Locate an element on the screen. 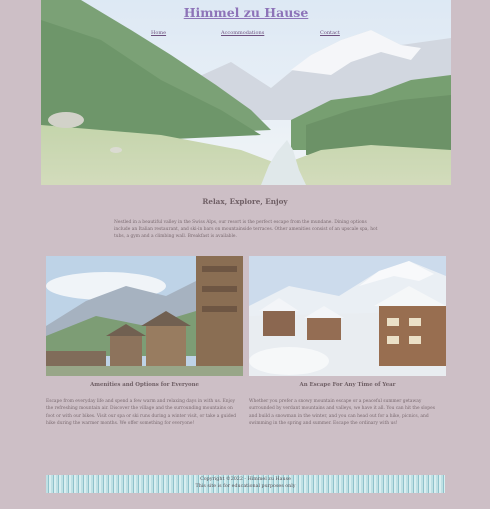  escape-heading: An Escape For Any Time of Year is located at coordinates (347, 385).